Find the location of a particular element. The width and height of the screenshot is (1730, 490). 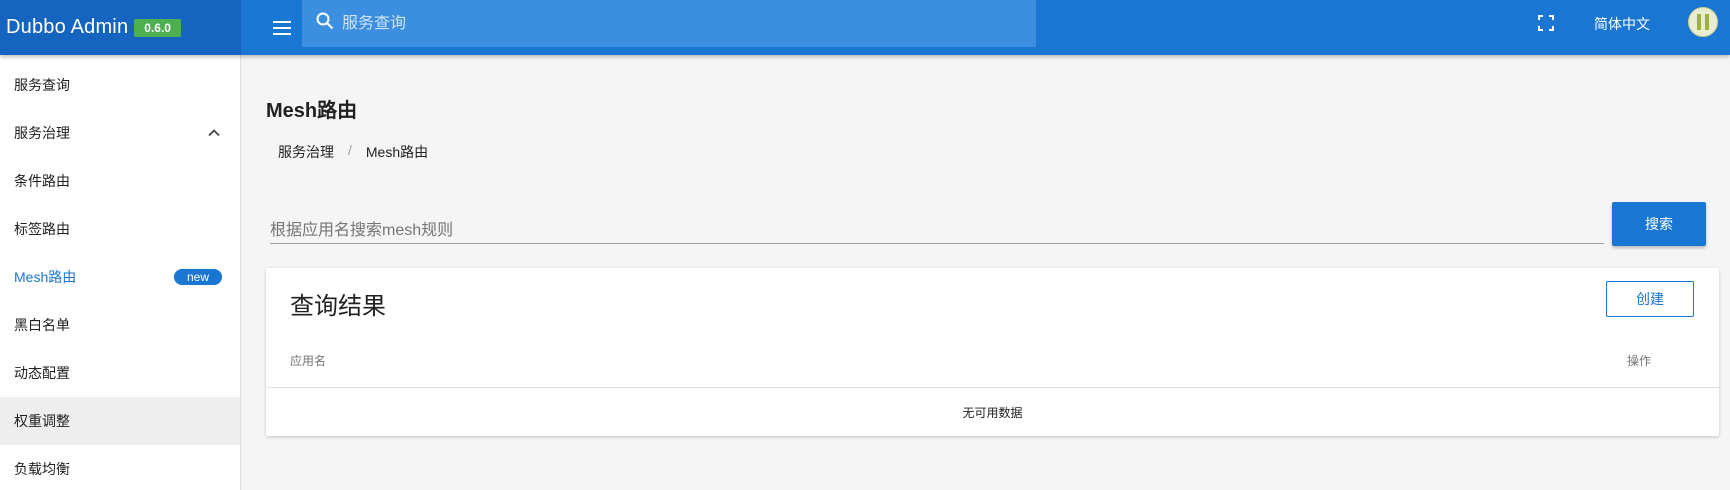

global-search-input is located at coordinates (672, 23).